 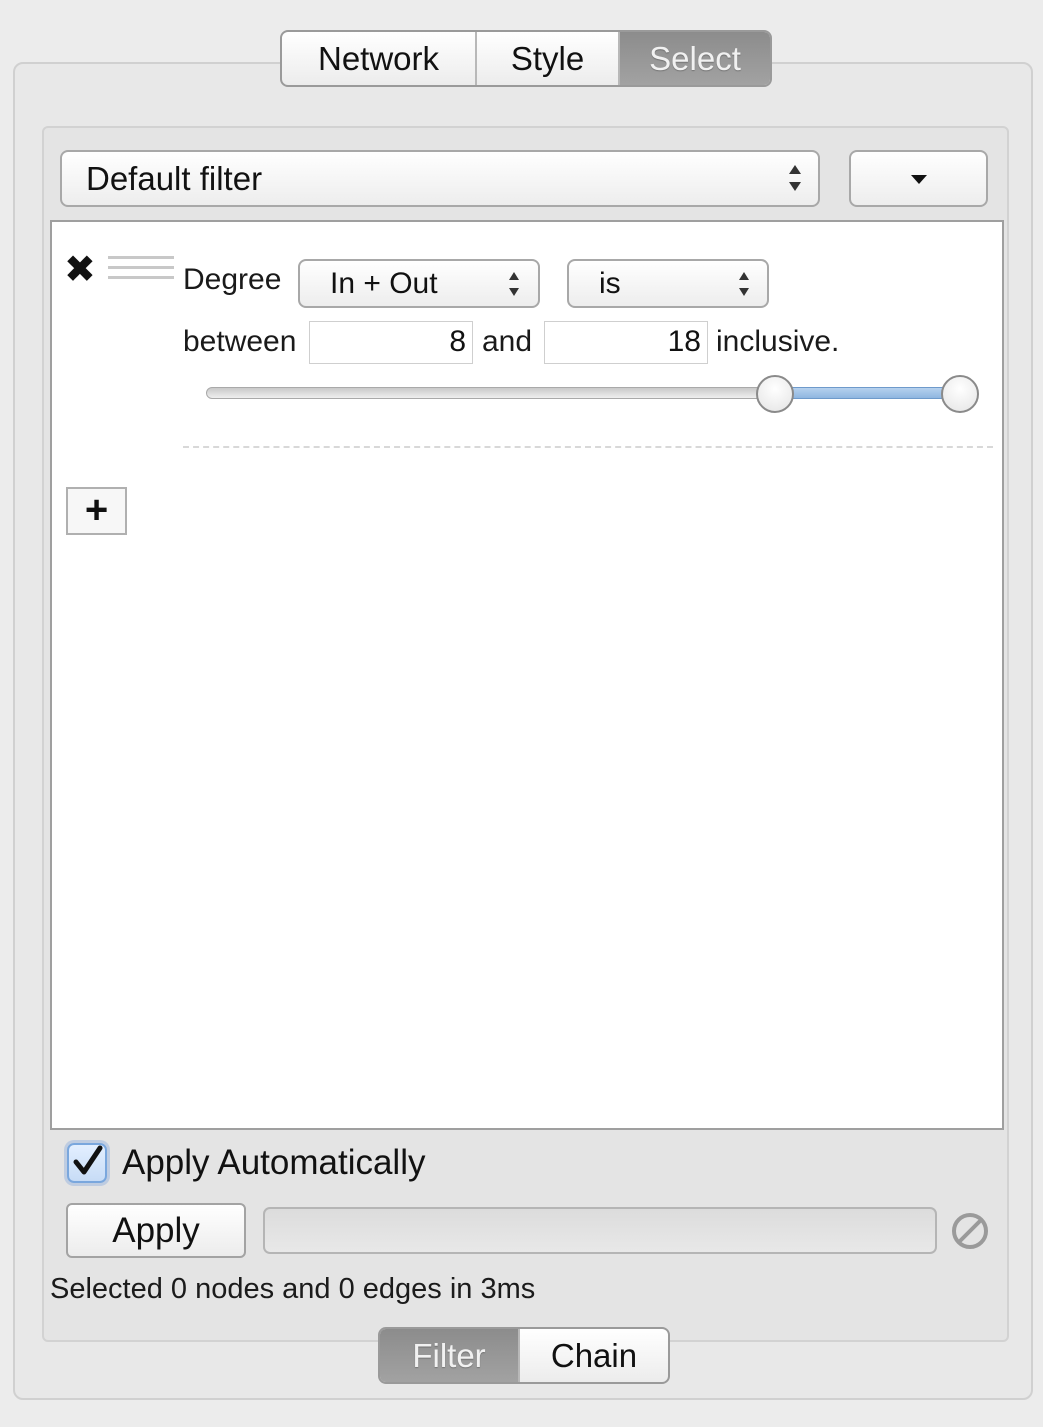 What do you see at coordinates (141, 271) in the screenshot?
I see `drag-handle-icon` at bounding box center [141, 271].